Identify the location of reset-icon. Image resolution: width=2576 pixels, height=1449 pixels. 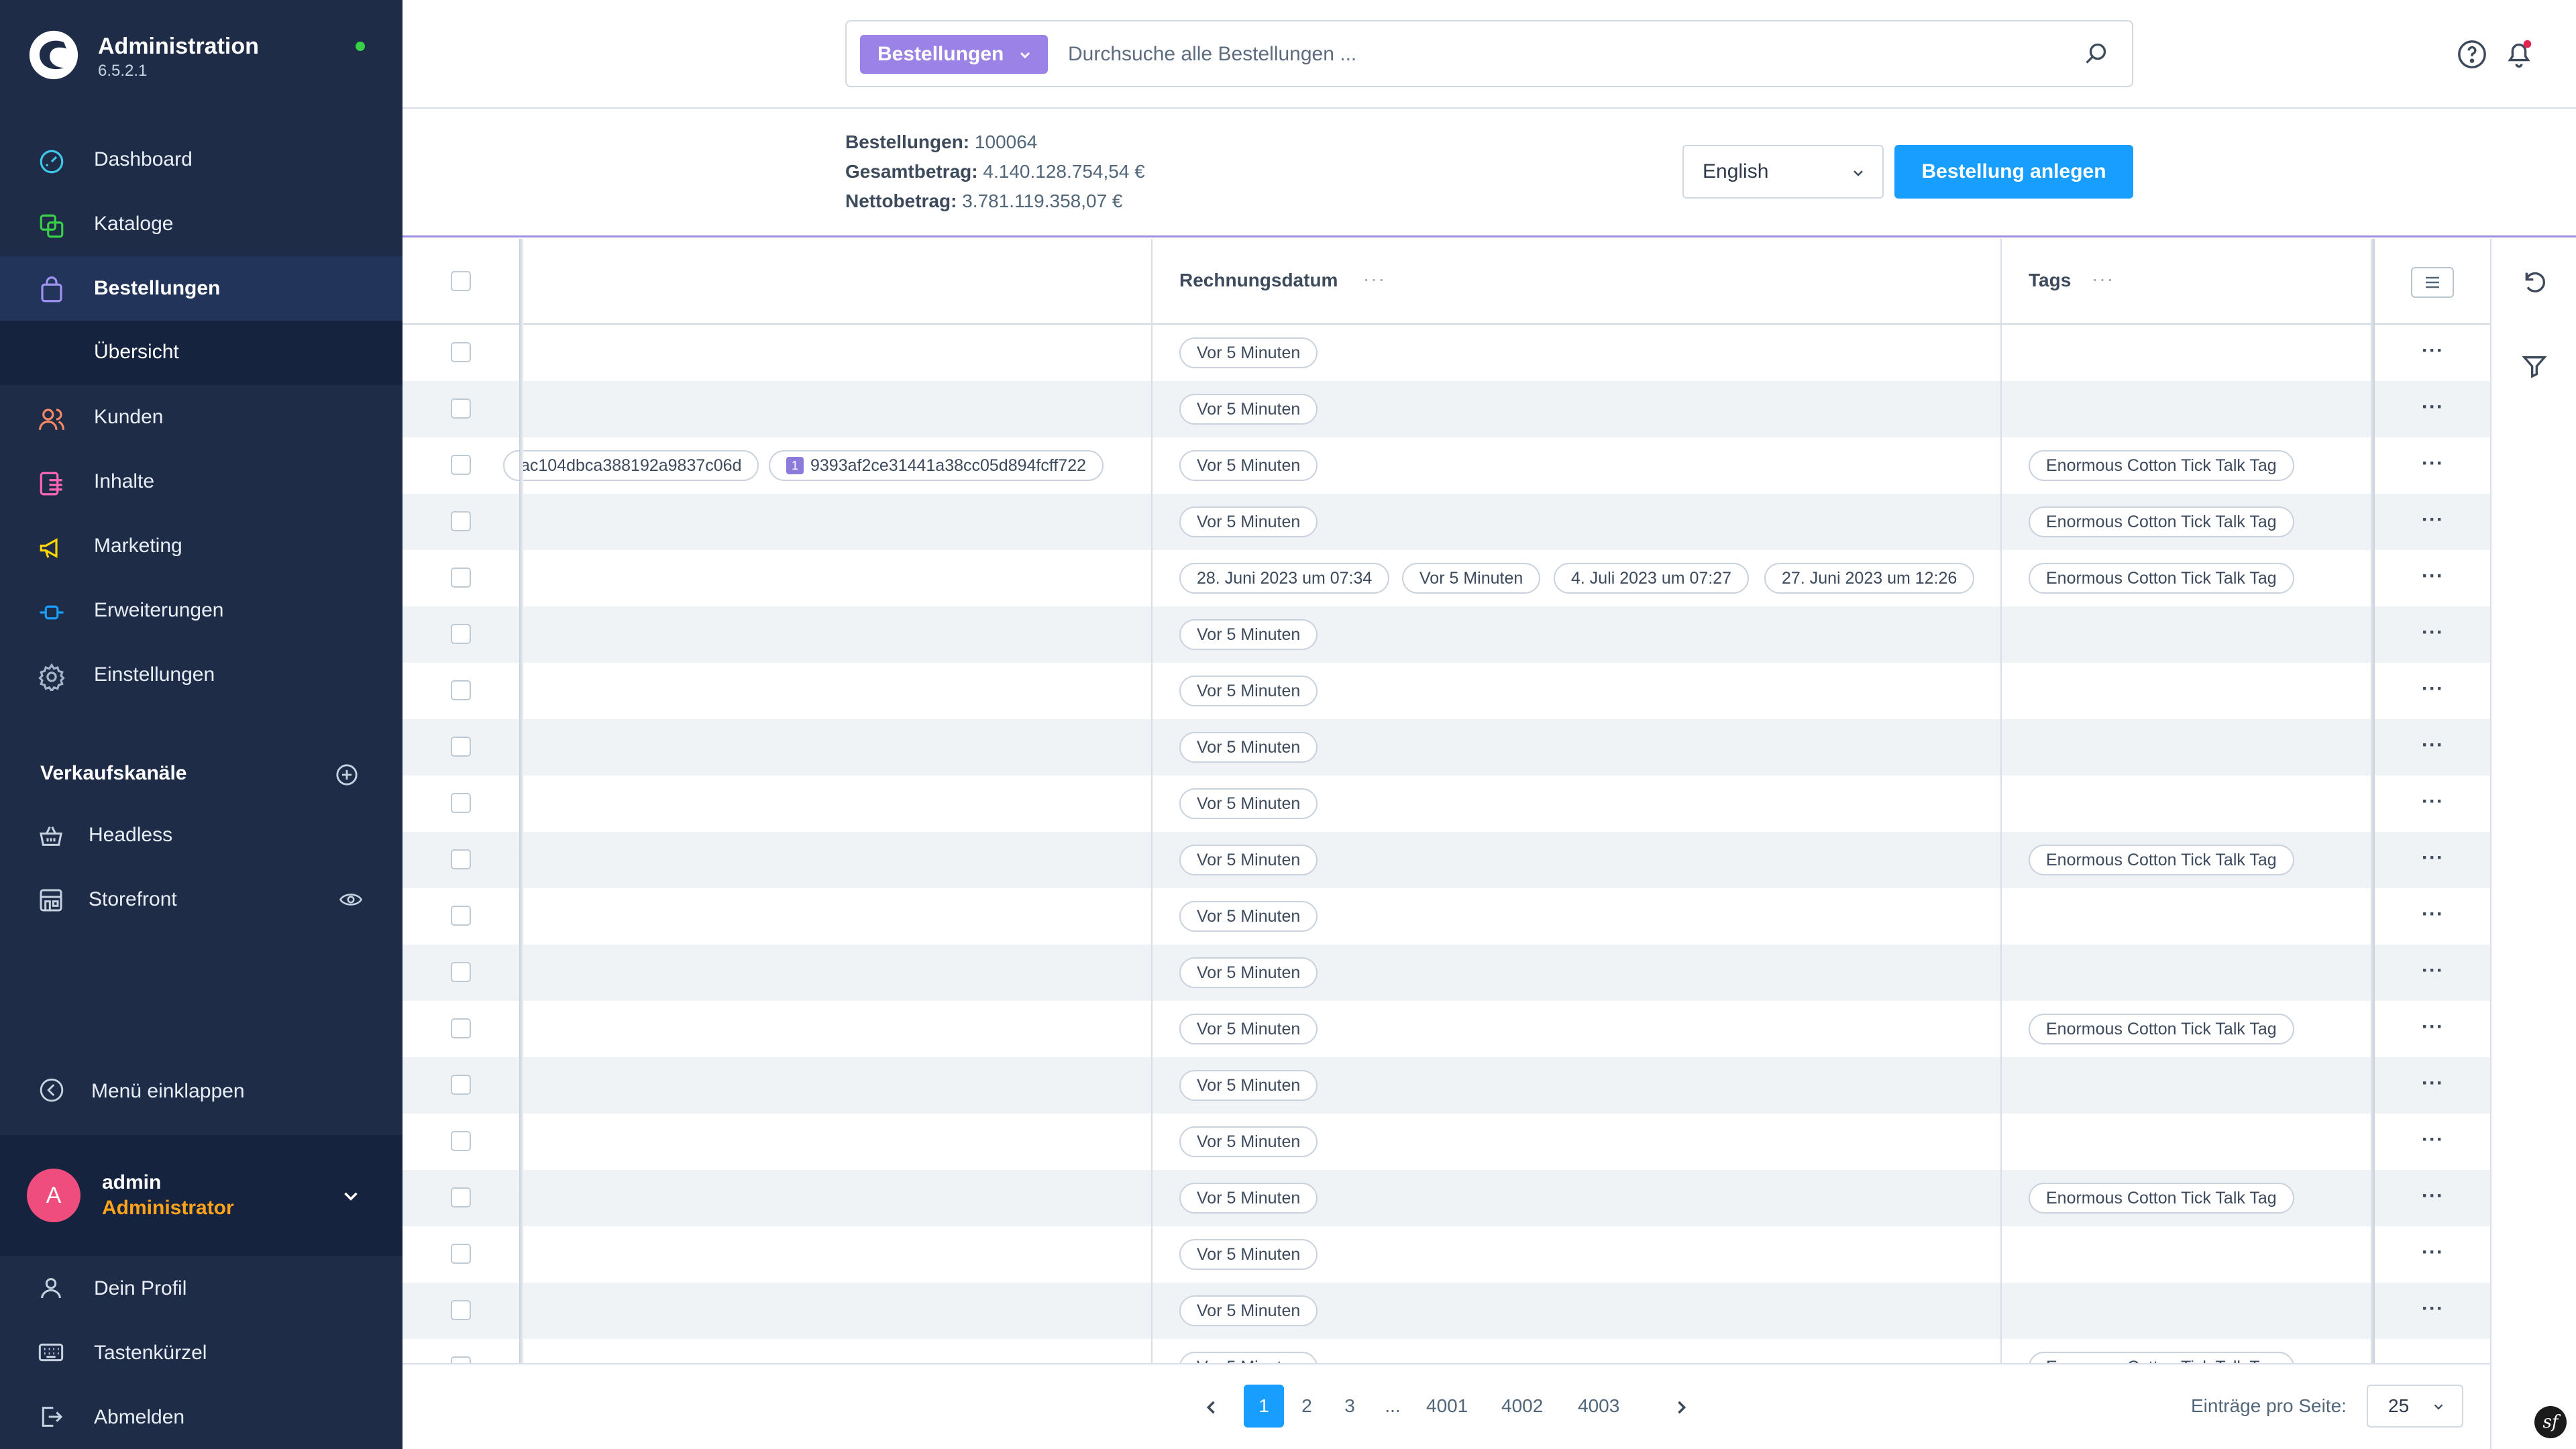
(2534, 281).